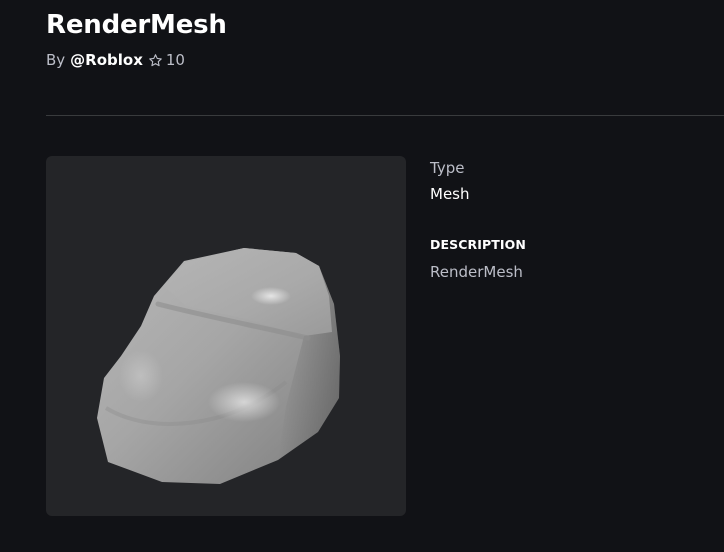 The width and height of the screenshot is (724, 552). What do you see at coordinates (385, 115) in the screenshot?
I see `header-divider` at bounding box center [385, 115].